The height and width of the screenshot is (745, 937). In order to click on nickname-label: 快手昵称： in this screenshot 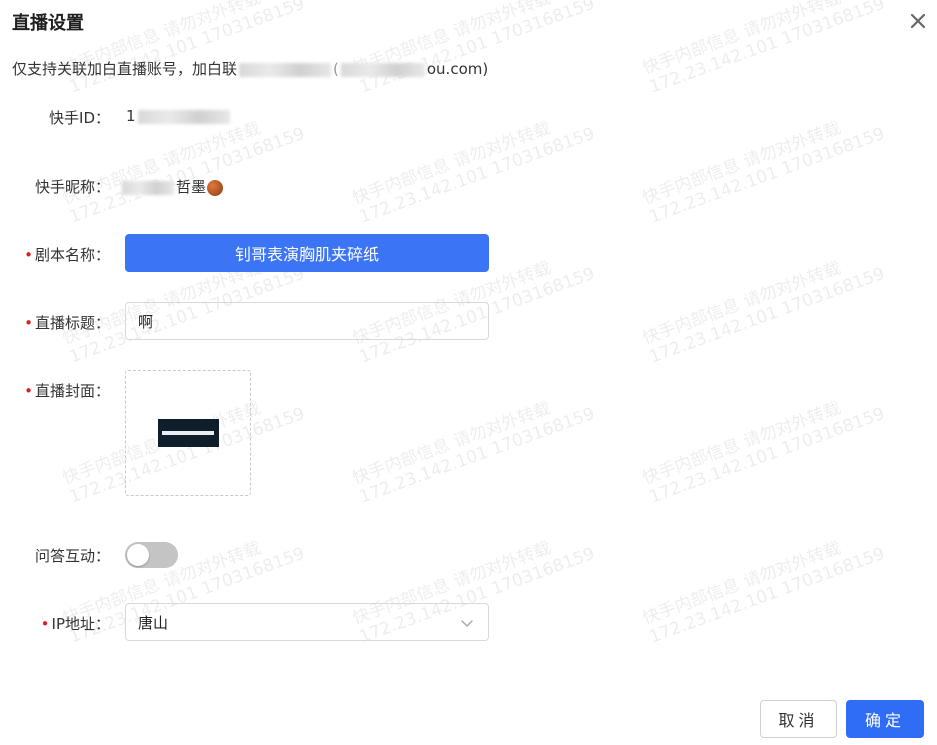, I will do `click(72, 187)`.